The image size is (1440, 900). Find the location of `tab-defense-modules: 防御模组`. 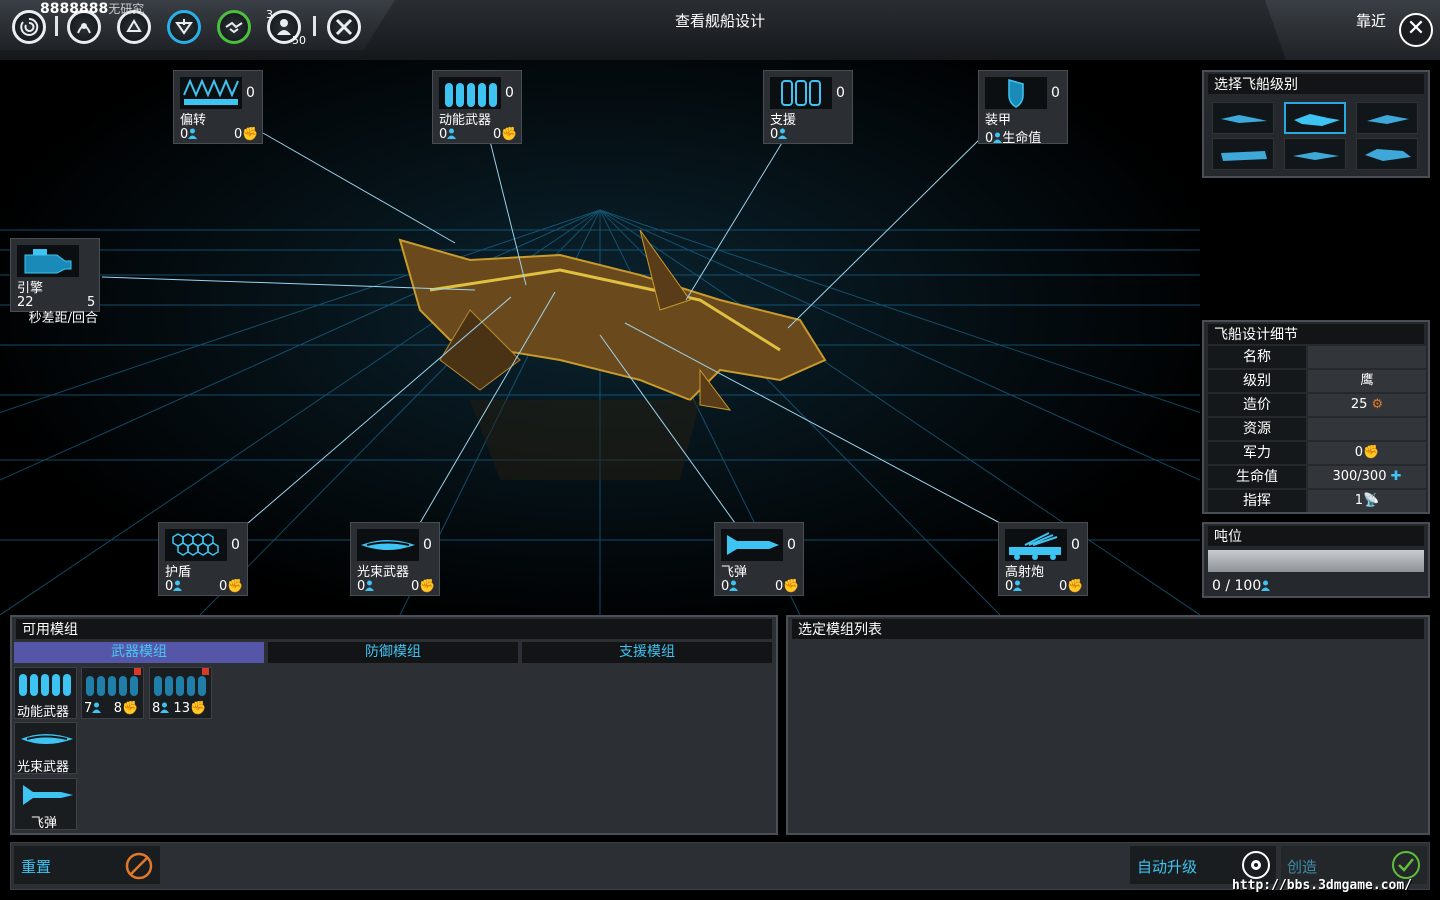

tab-defense-modules: 防御模组 is located at coordinates (393, 652).